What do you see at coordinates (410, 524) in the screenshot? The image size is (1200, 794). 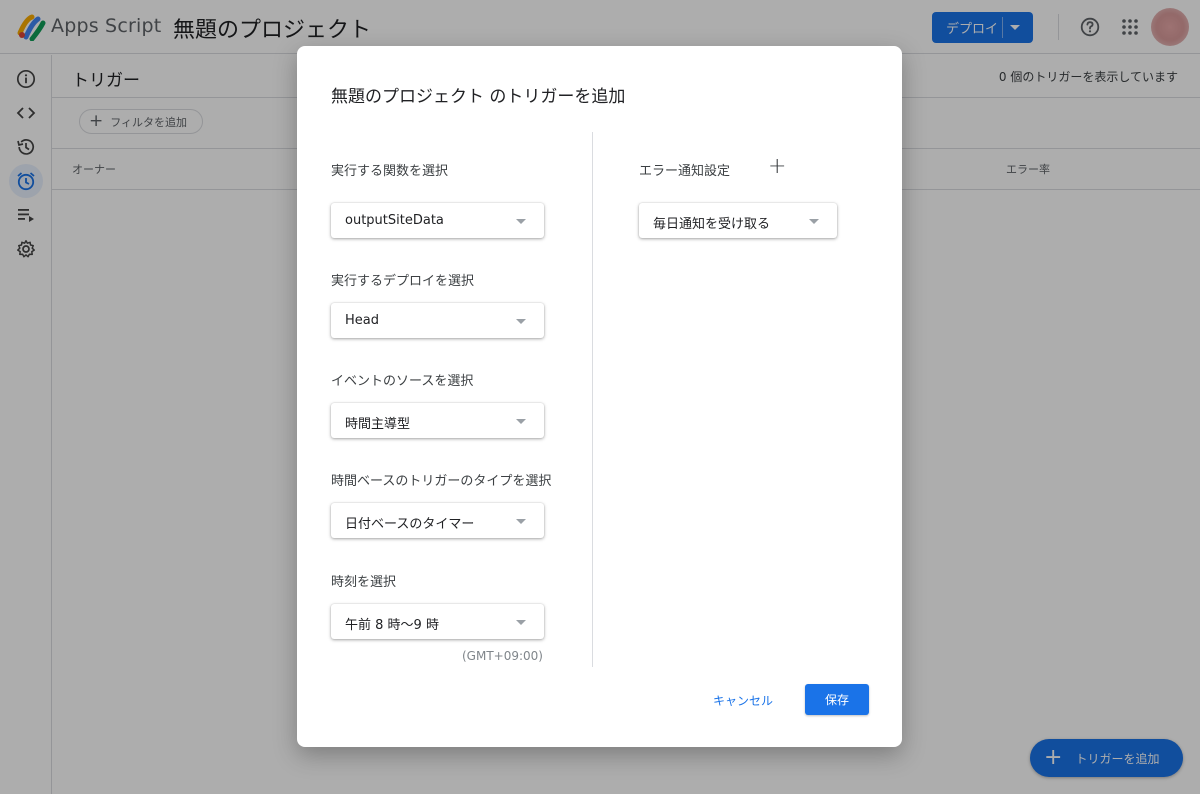 I see `trigger-type-select-value: 日付ベースのタイマー` at bounding box center [410, 524].